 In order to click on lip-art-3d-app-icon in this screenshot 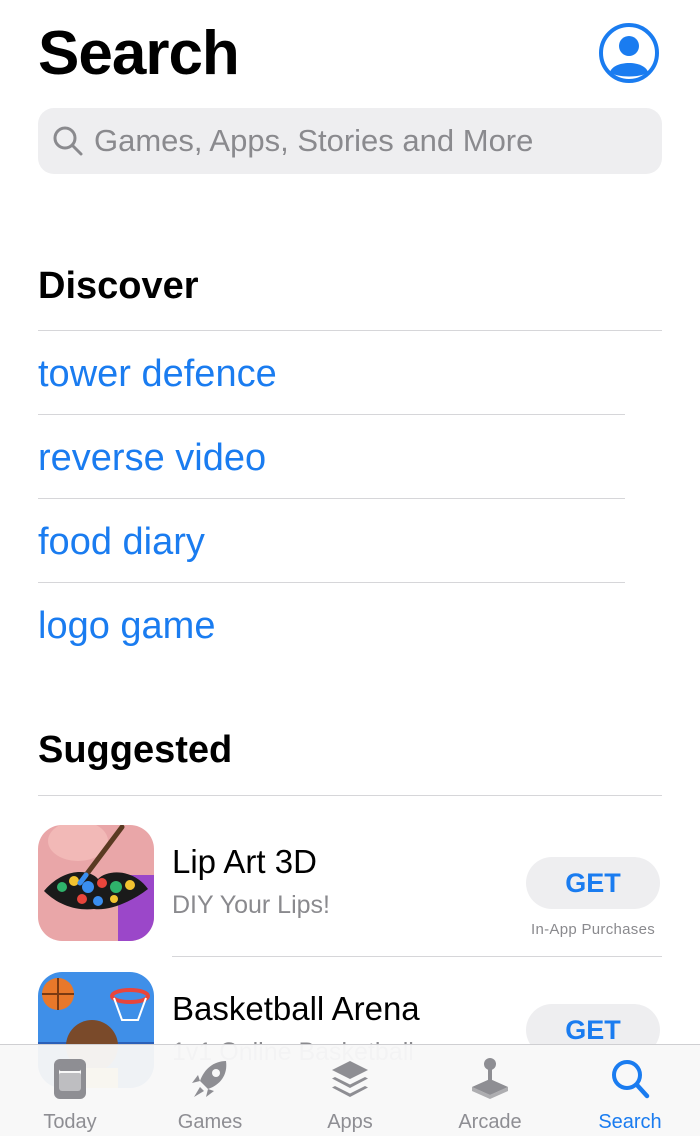, I will do `click(96, 883)`.